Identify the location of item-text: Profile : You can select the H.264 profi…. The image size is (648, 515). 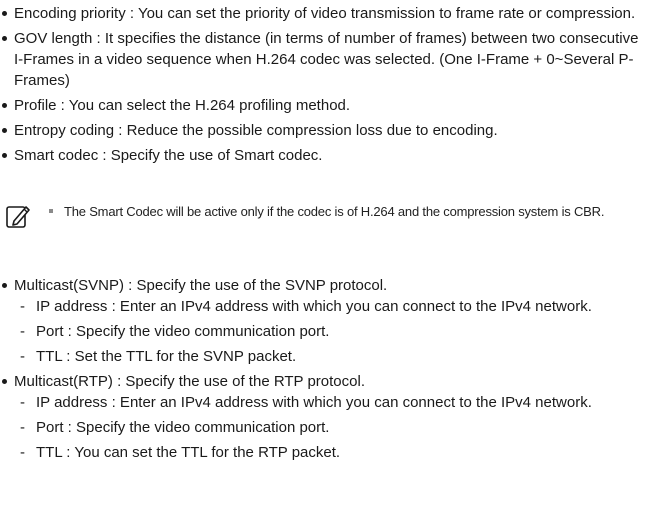
(182, 105).